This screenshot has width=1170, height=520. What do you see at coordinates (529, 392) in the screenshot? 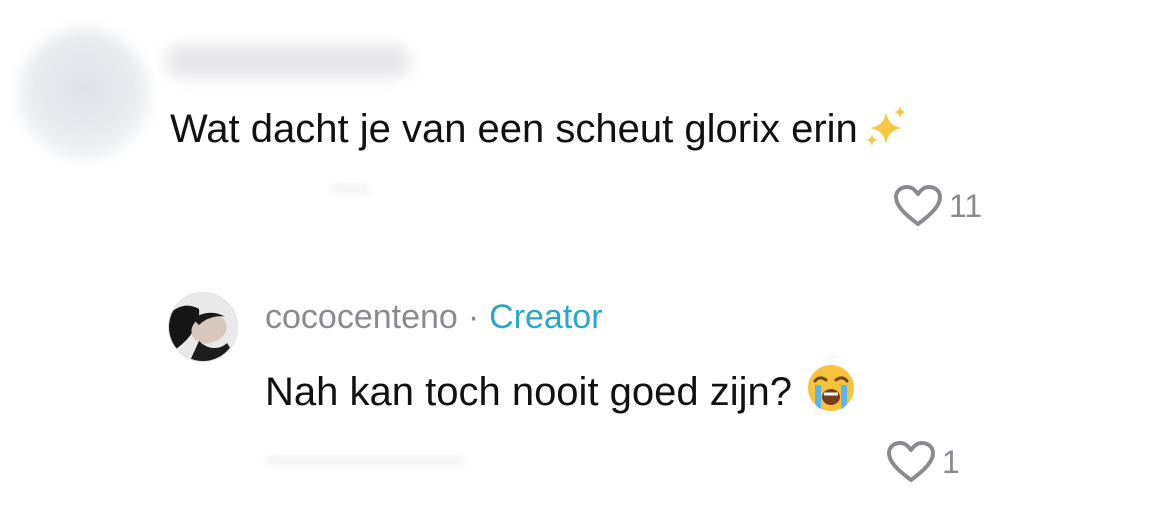
I see `reply-text: Nah kan toch nooit goed zijn?` at bounding box center [529, 392].